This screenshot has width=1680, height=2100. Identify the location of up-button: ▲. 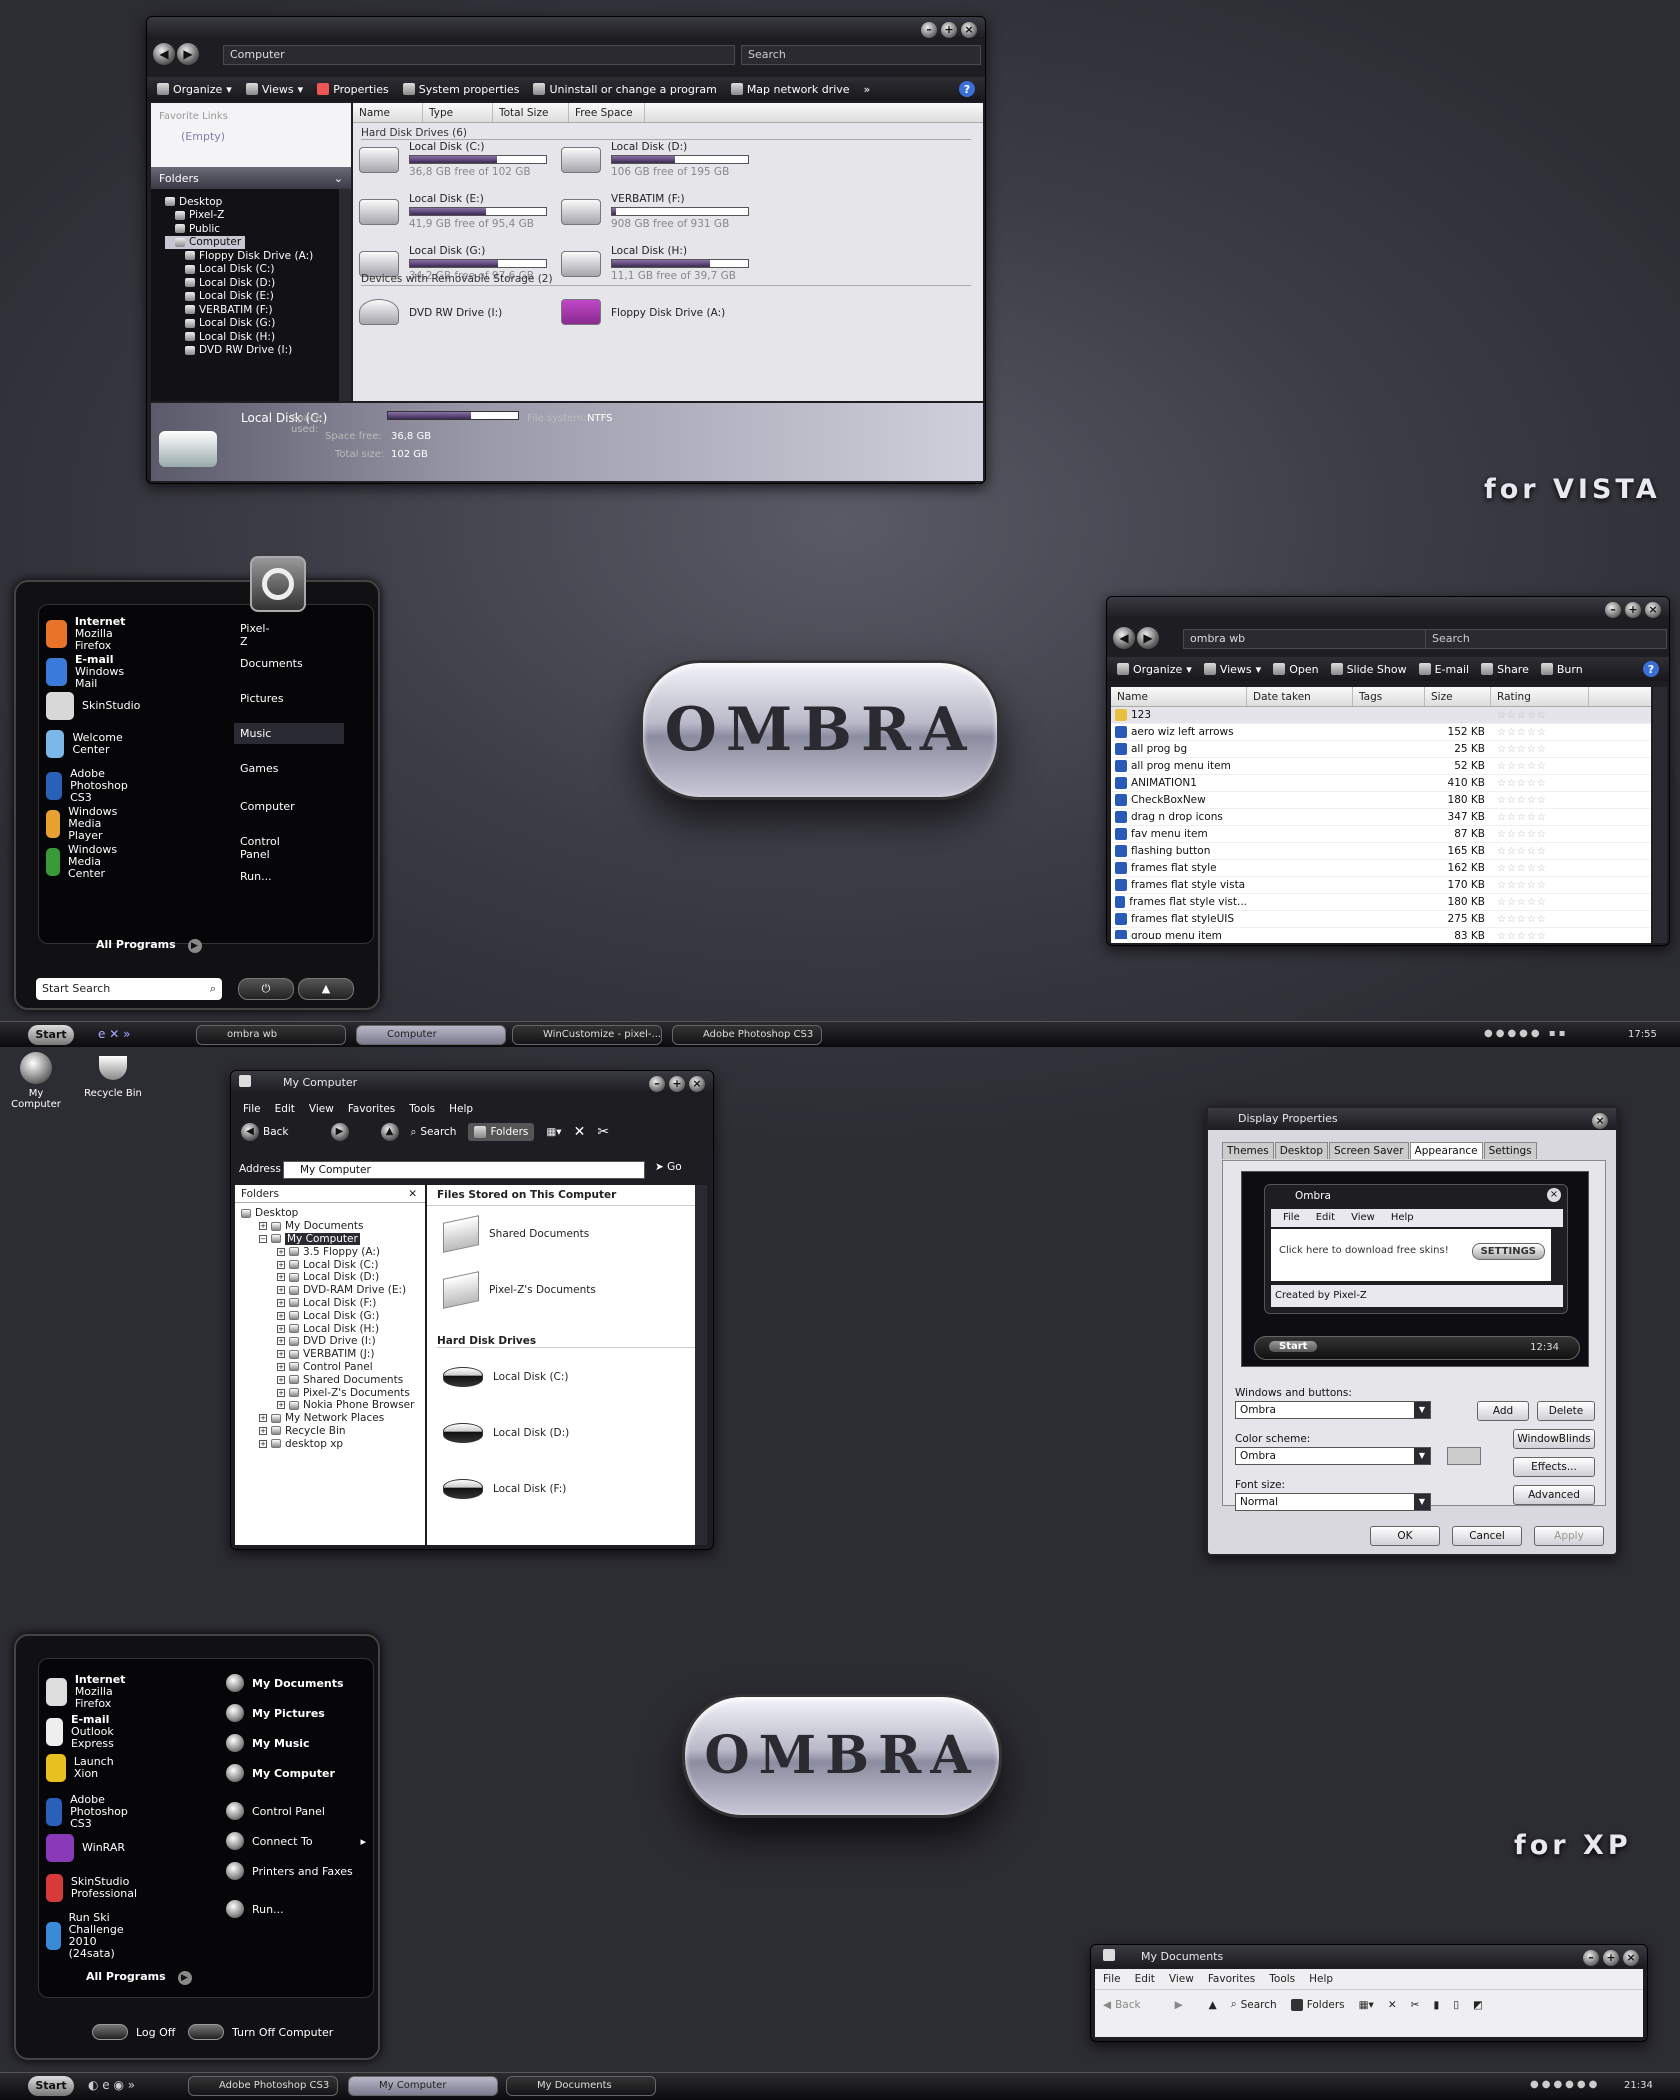
(389, 1132).